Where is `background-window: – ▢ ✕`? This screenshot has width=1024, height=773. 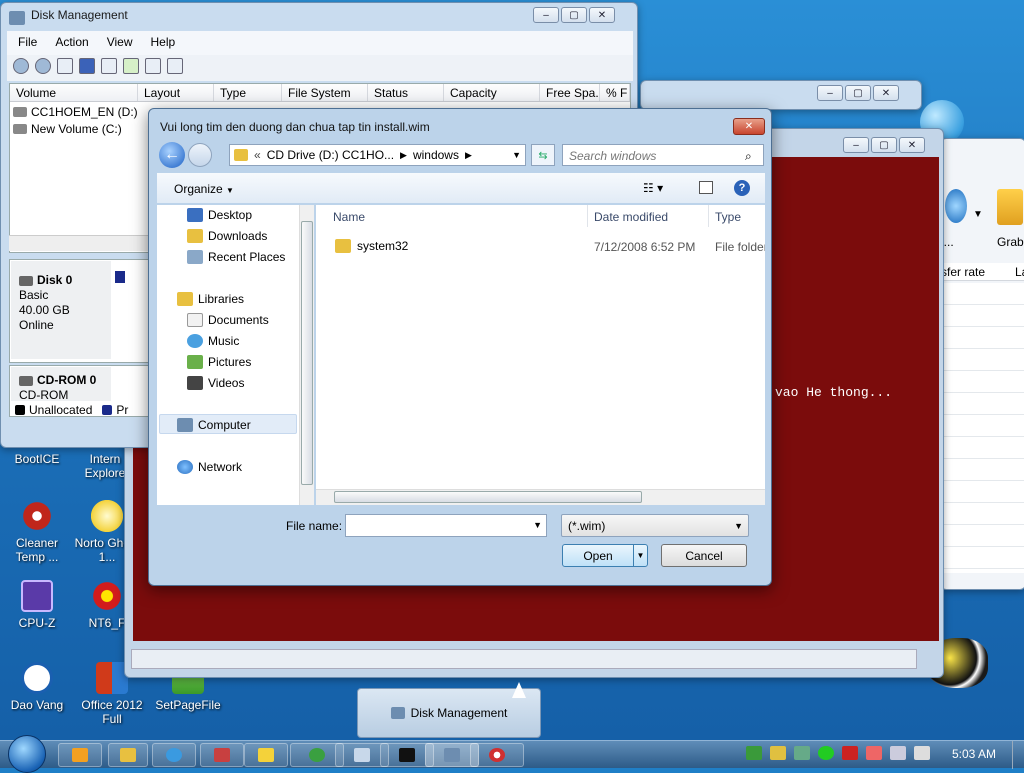
background-window: – ▢ ✕ is located at coordinates (781, 95).